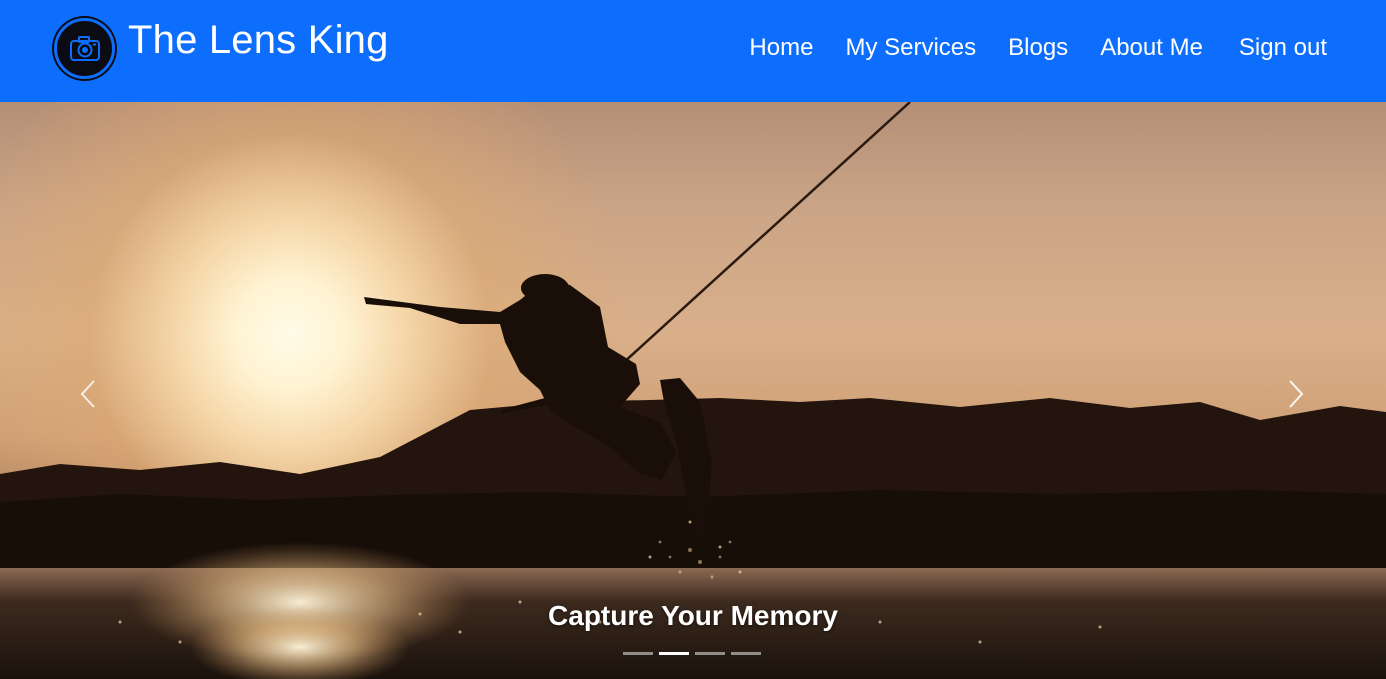 This screenshot has height=679, width=1386. What do you see at coordinates (1283, 48) in the screenshot?
I see `nav-sign-out: Sign out` at bounding box center [1283, 48].